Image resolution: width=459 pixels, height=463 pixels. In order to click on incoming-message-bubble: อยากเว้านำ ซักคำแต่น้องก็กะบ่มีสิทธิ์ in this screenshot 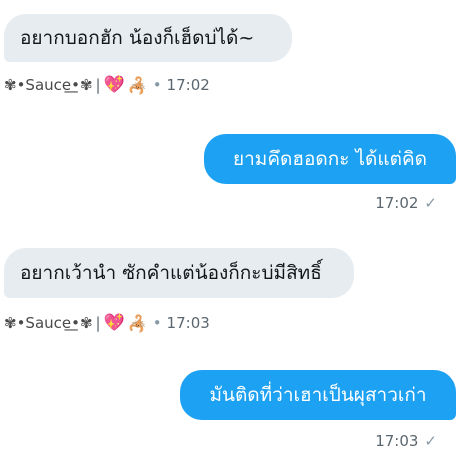, I will do `click(179, 273)`.